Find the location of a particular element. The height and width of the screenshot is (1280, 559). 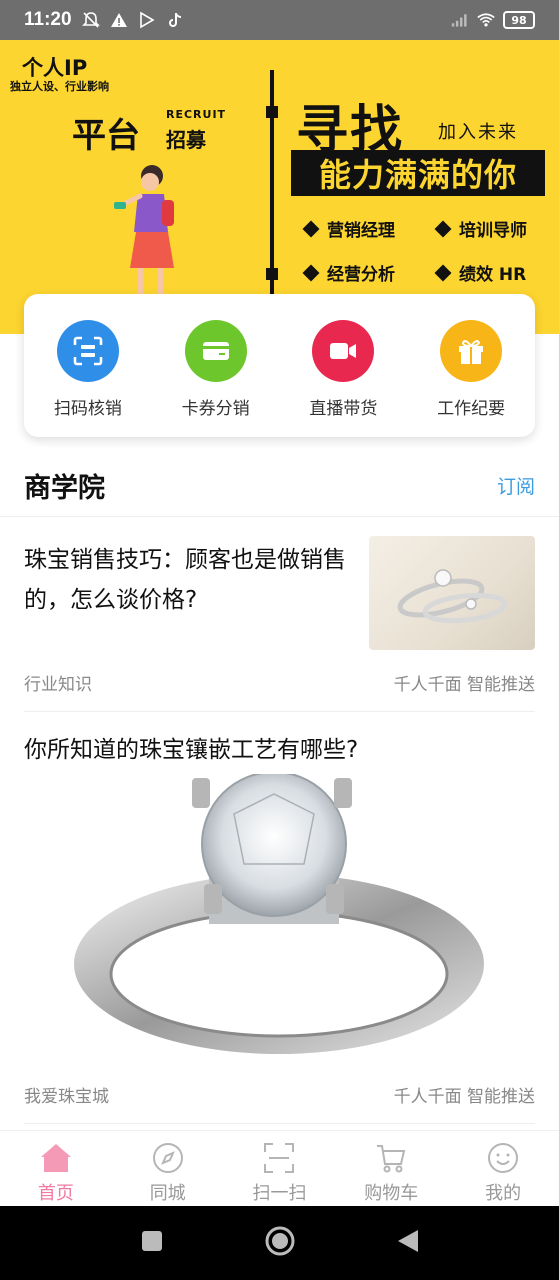

home-button is located at coordinates (280, 1243).